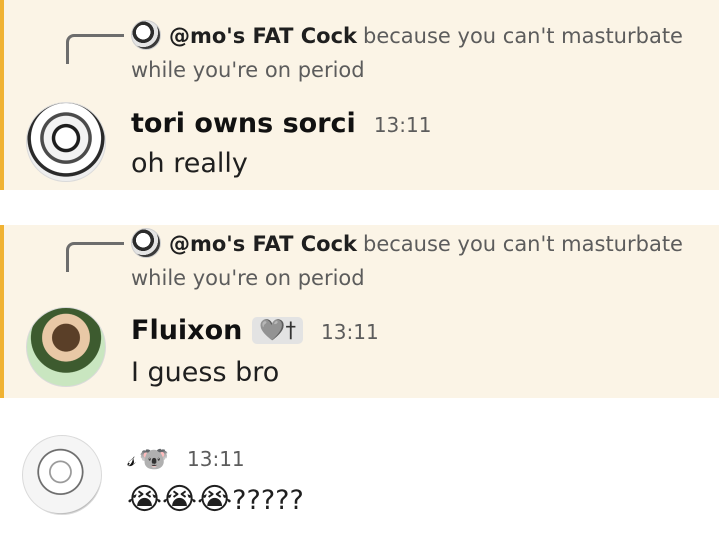  Describe the element at coordinates (180, 499) in the screenshot. I see `crying-emoji: 😭😭😭` at that location.